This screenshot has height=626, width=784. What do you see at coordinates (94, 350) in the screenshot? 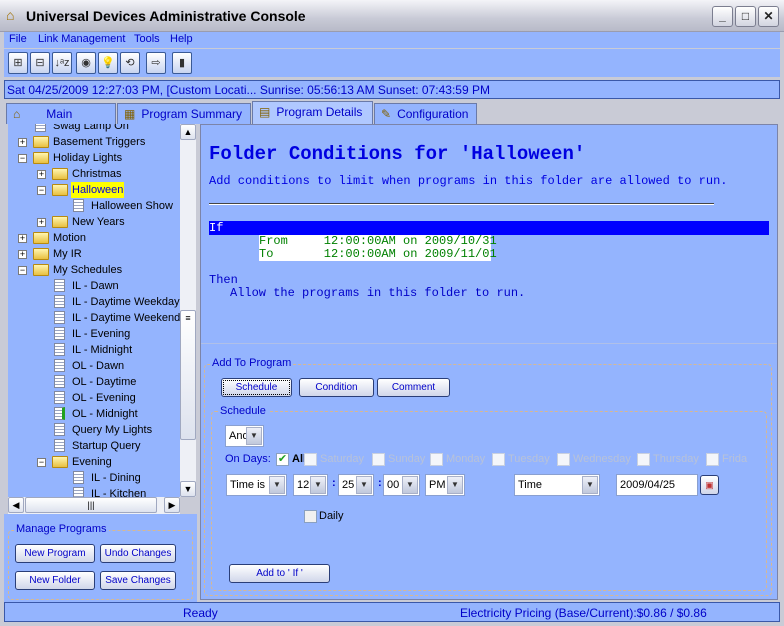
I see `tree-item: IL - Midnight` at bounding box center [94, 350].